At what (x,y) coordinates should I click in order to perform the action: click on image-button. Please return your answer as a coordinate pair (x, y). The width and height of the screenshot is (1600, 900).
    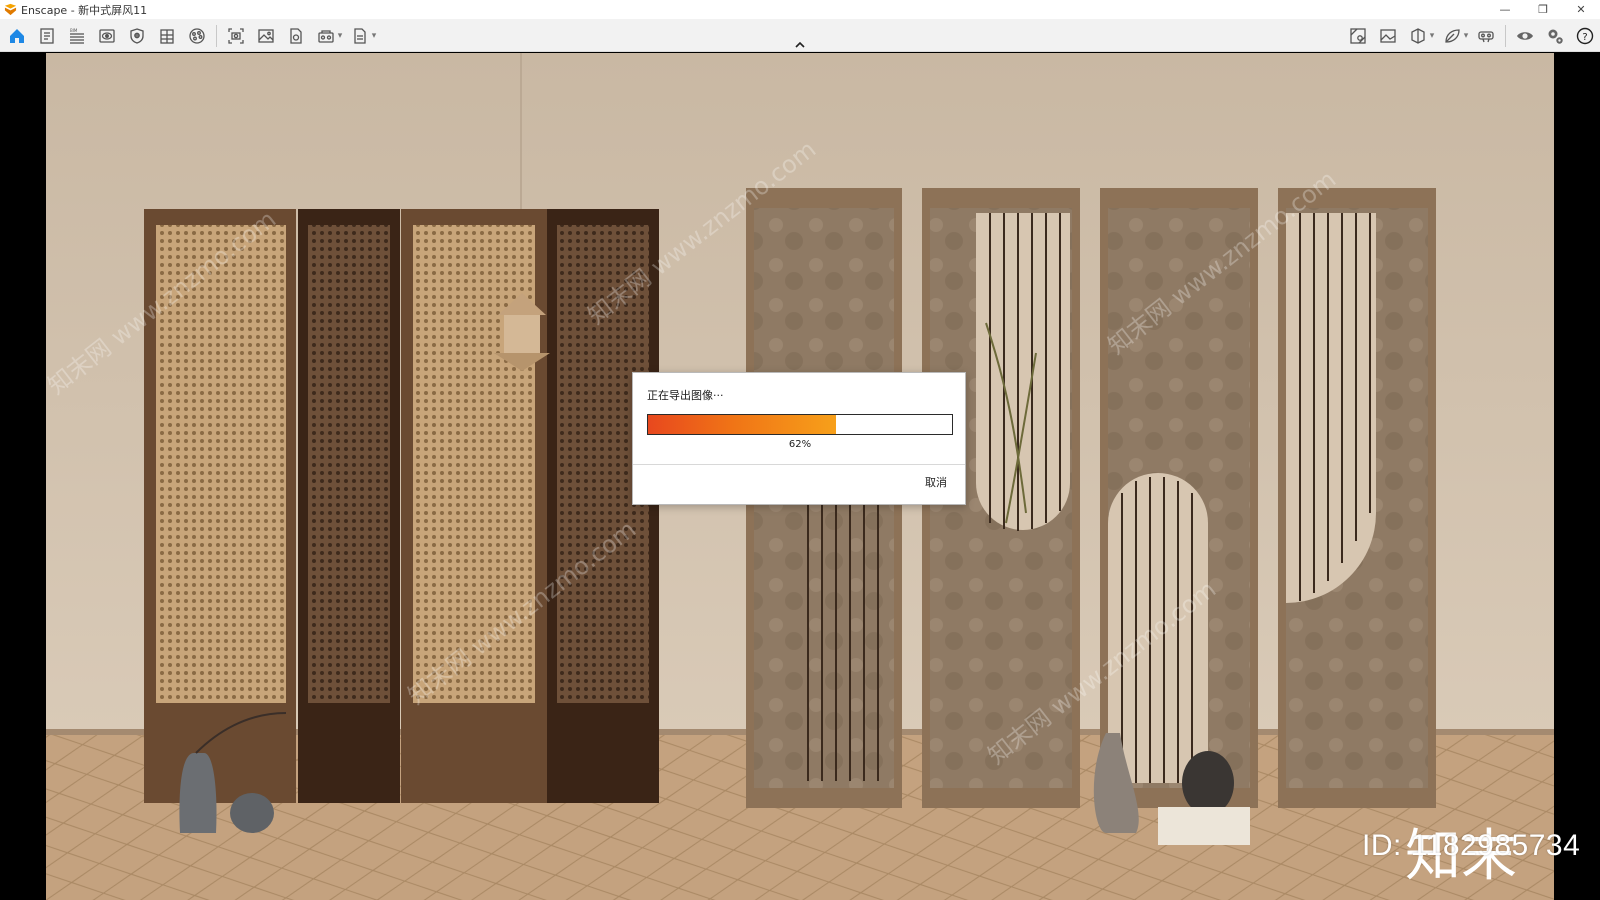
    Looking at the image, I should click on (266, 36).